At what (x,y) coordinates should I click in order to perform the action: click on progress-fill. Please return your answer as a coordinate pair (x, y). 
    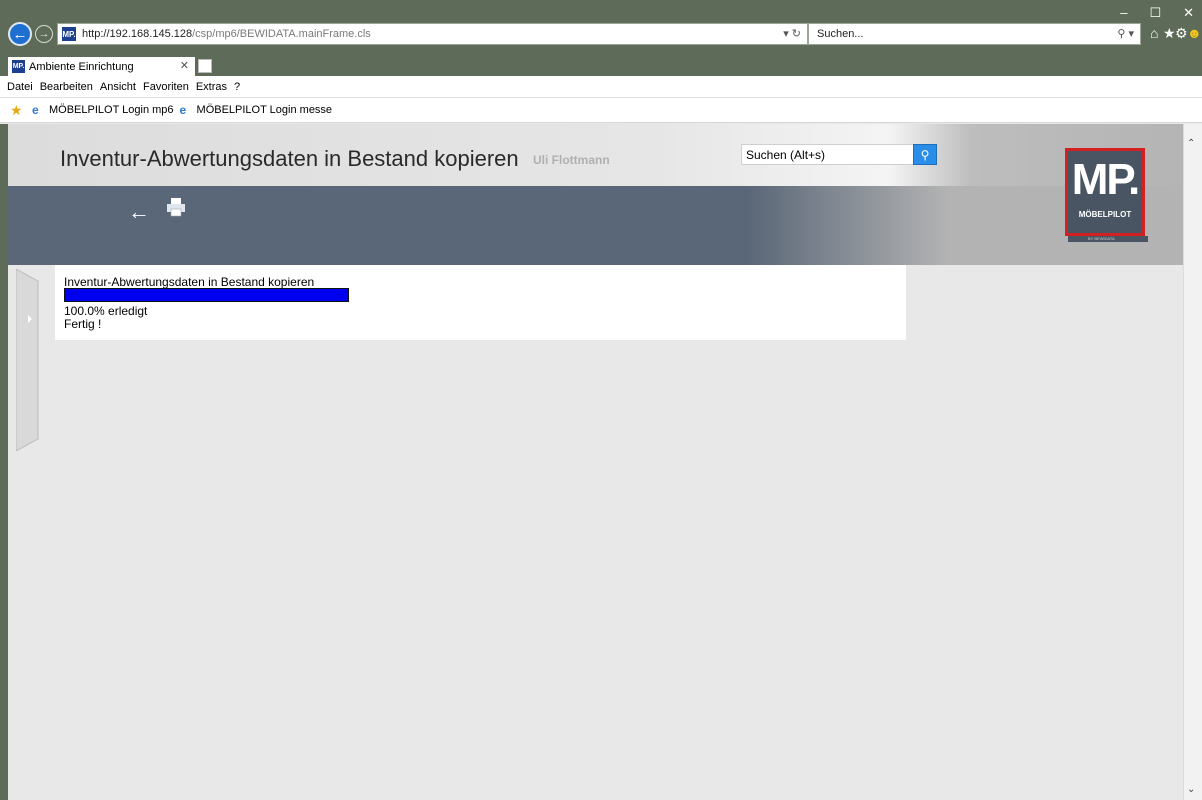
    Looking at the image, I should click on (206, 295).